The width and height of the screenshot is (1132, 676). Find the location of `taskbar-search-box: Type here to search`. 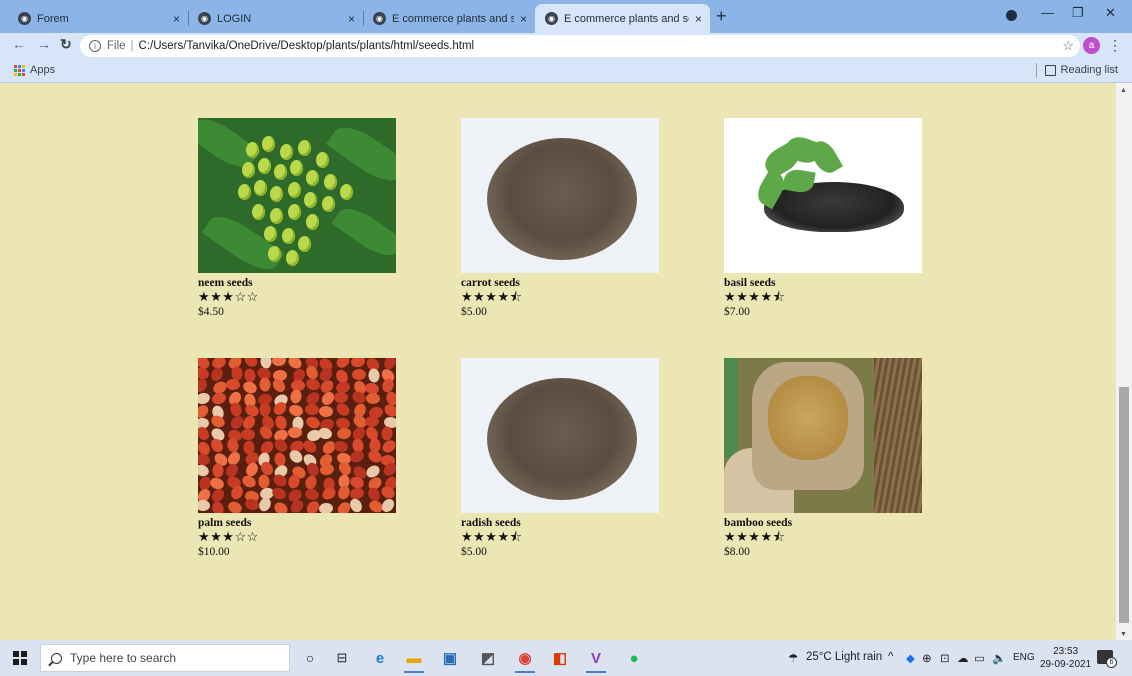

taskbar-search-box: Type here to search is located at coordinates (165, 658).